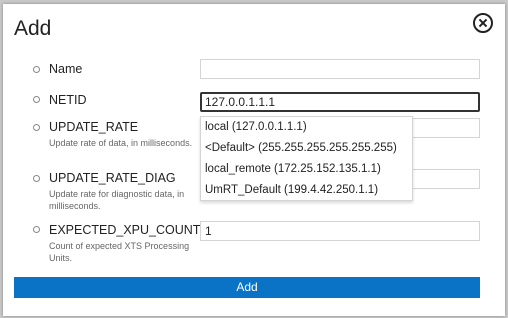 Image resolution: width=508 pixels, height=318 pixels. What do you see at coordinates (340, 69) in the screenshot?
I see `name-input` at bounding box center [340, 69].